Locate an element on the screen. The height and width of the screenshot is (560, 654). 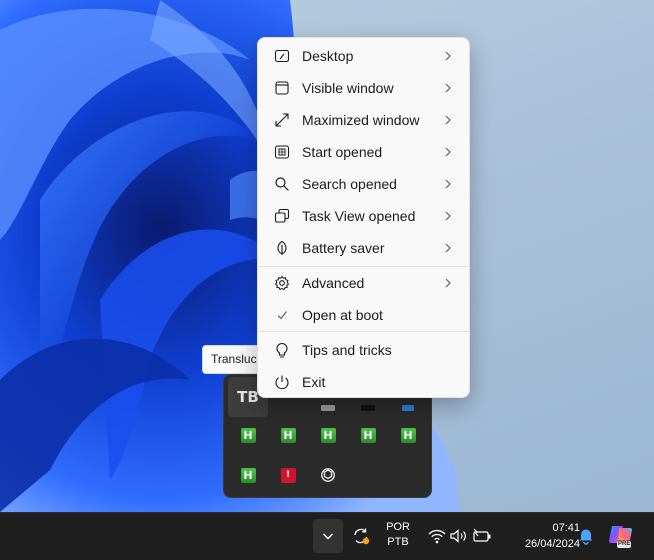
menu-item-label: Tips and tricks is located at coordinates (347, 350).